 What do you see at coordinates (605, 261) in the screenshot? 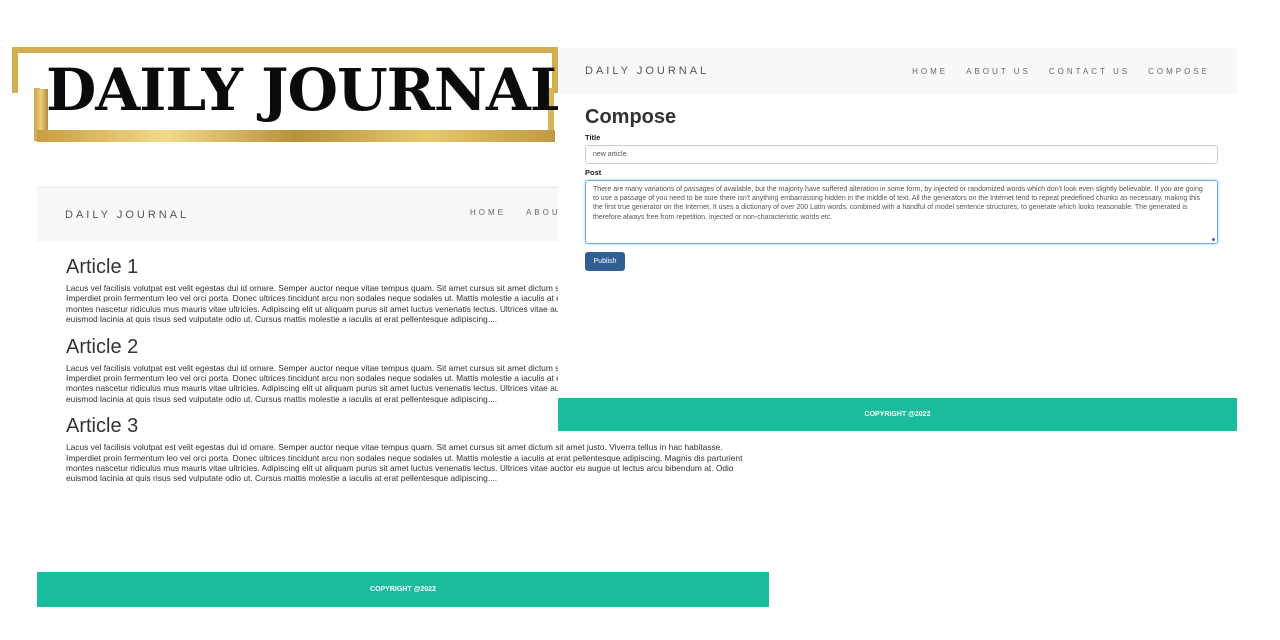
I see `publish-button: Publish` at bounding box center [605, 261].